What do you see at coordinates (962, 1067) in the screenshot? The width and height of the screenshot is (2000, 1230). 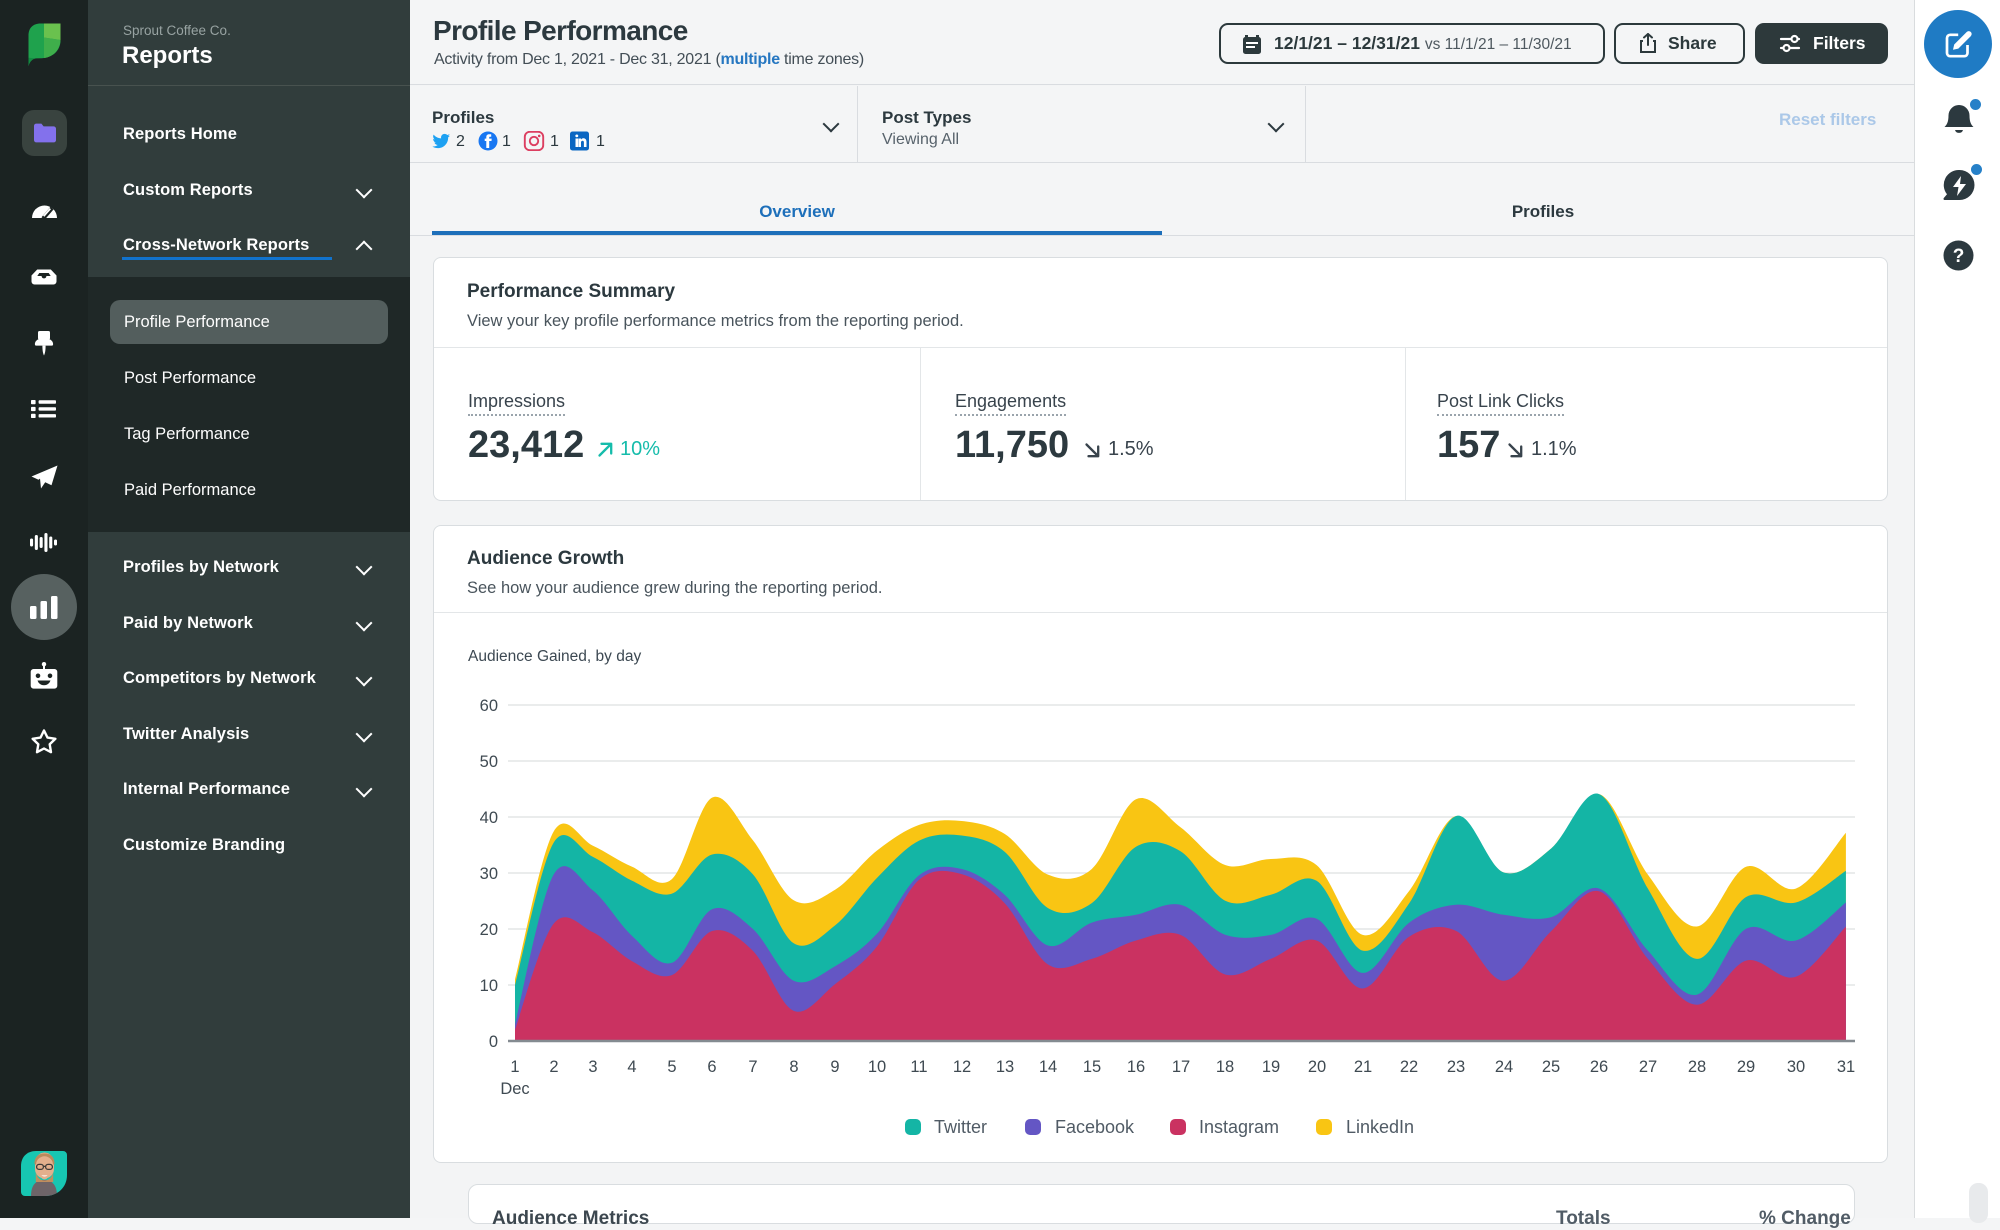 I see `svg-text: 12` at bounding box center [962, 1067].